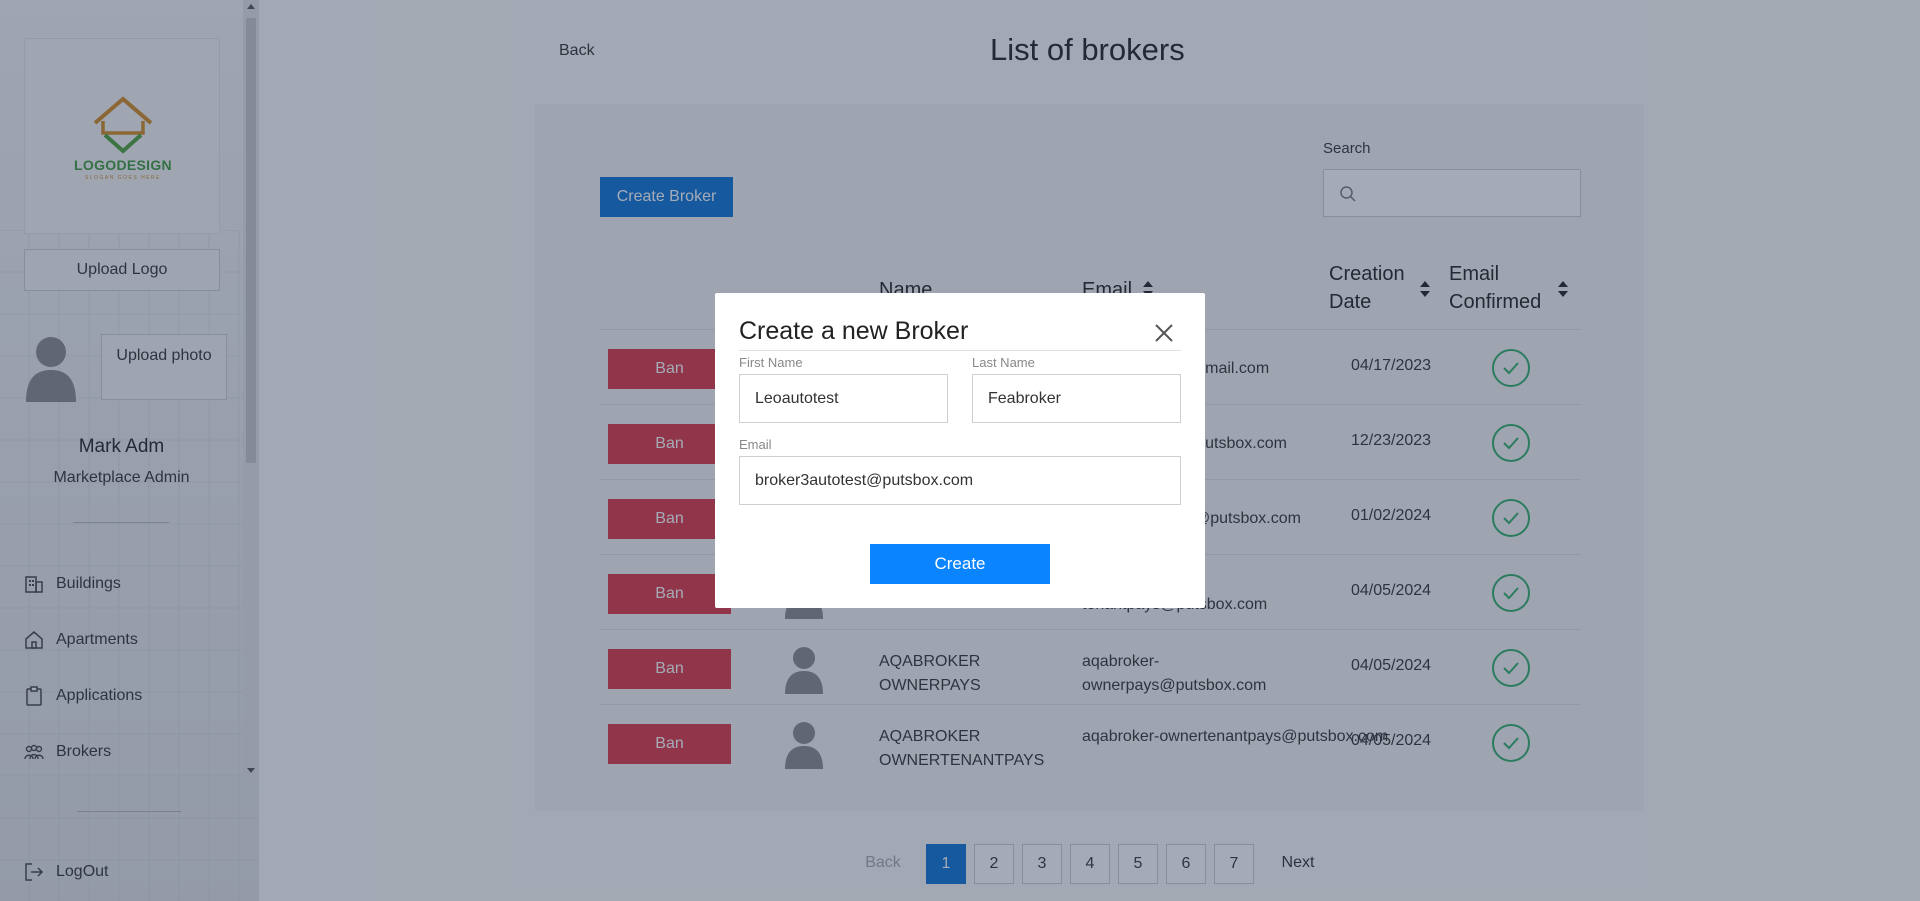  I want to click on first-name-label: First Name, so click(771, 362).